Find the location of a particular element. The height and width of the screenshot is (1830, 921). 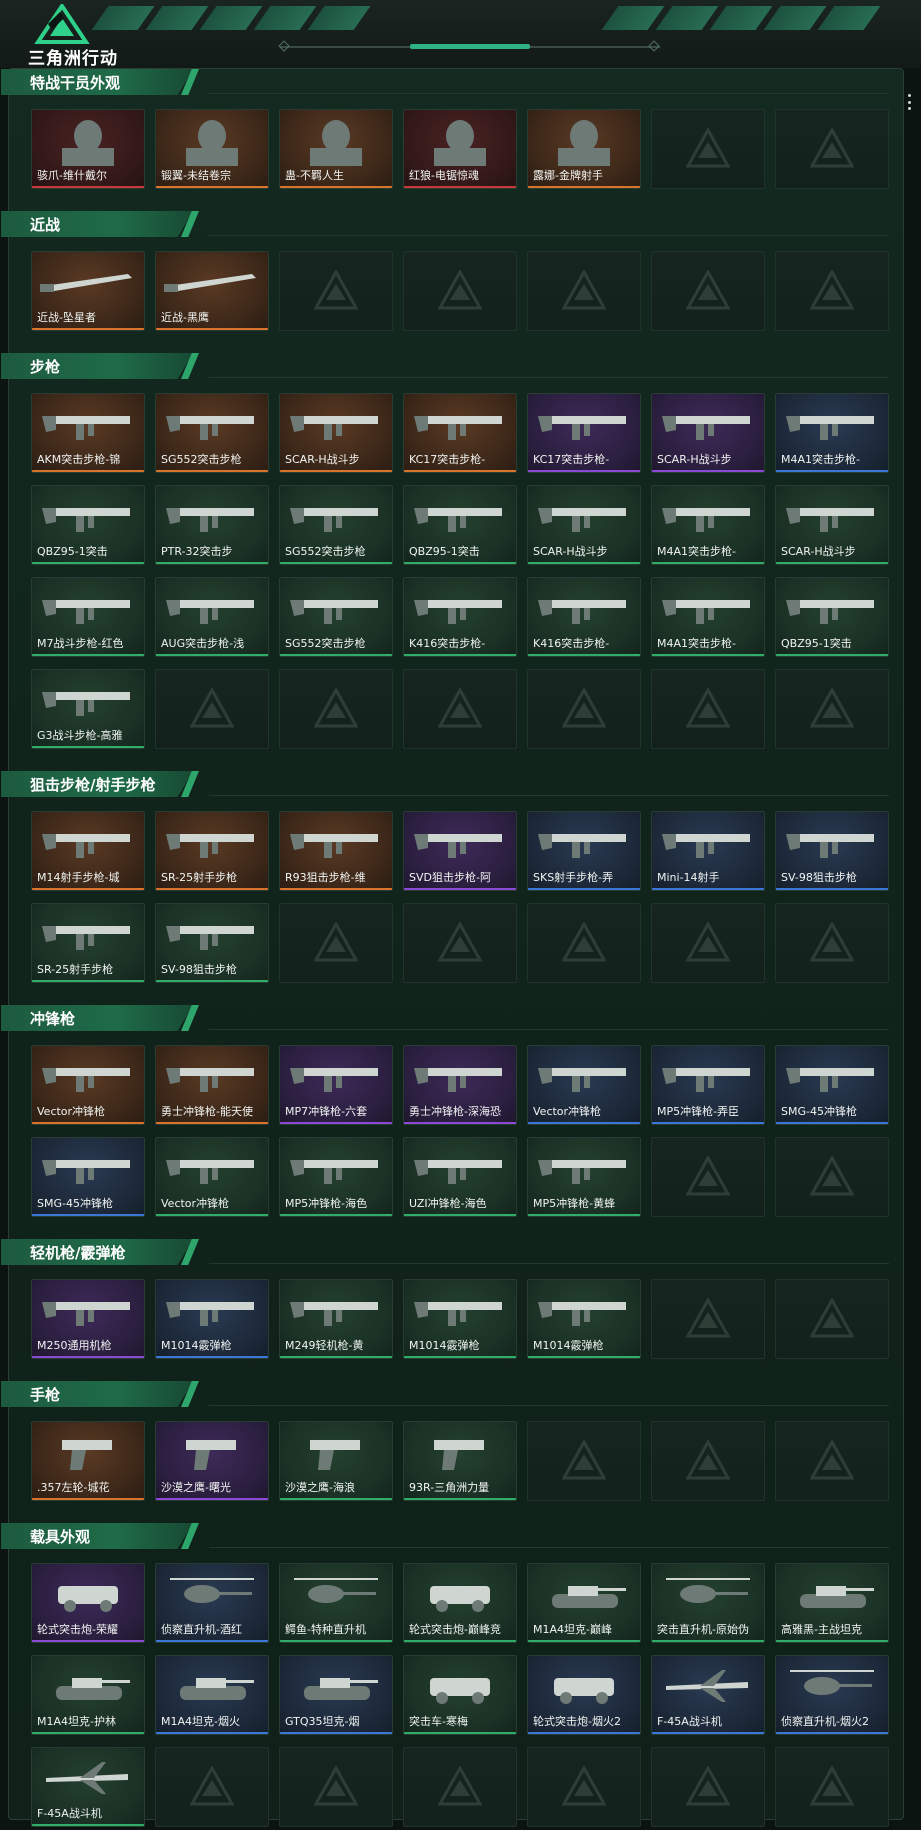

item-label: MP7冲锋枪-六套 is located at coordinates (326, 1111).